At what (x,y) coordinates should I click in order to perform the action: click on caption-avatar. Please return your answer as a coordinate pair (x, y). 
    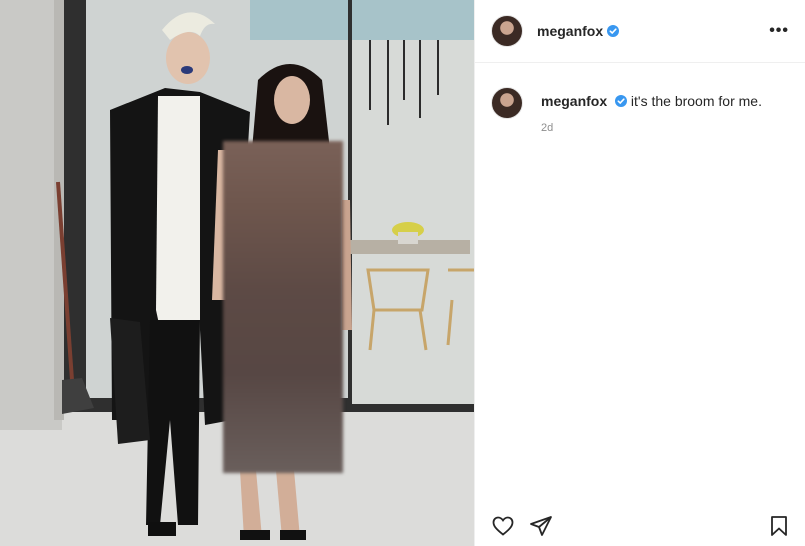
    Looking at the image, I should click on (507, 103).